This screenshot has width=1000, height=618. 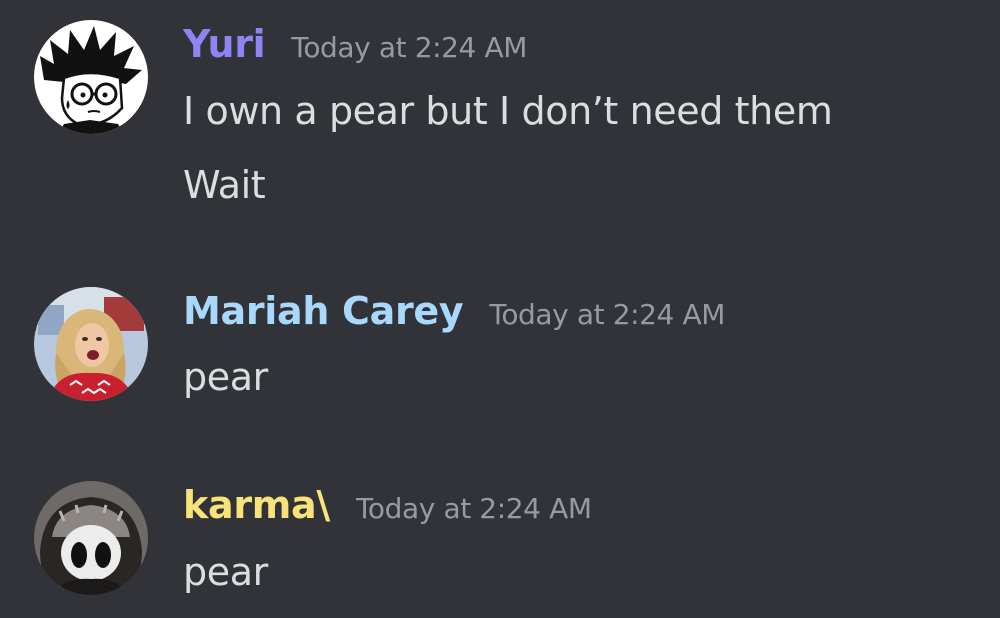 What do you see at coordinates (91, 538) in the screenshot?
I see `hooded-knight-avatar` at bounding box center [91, 538].